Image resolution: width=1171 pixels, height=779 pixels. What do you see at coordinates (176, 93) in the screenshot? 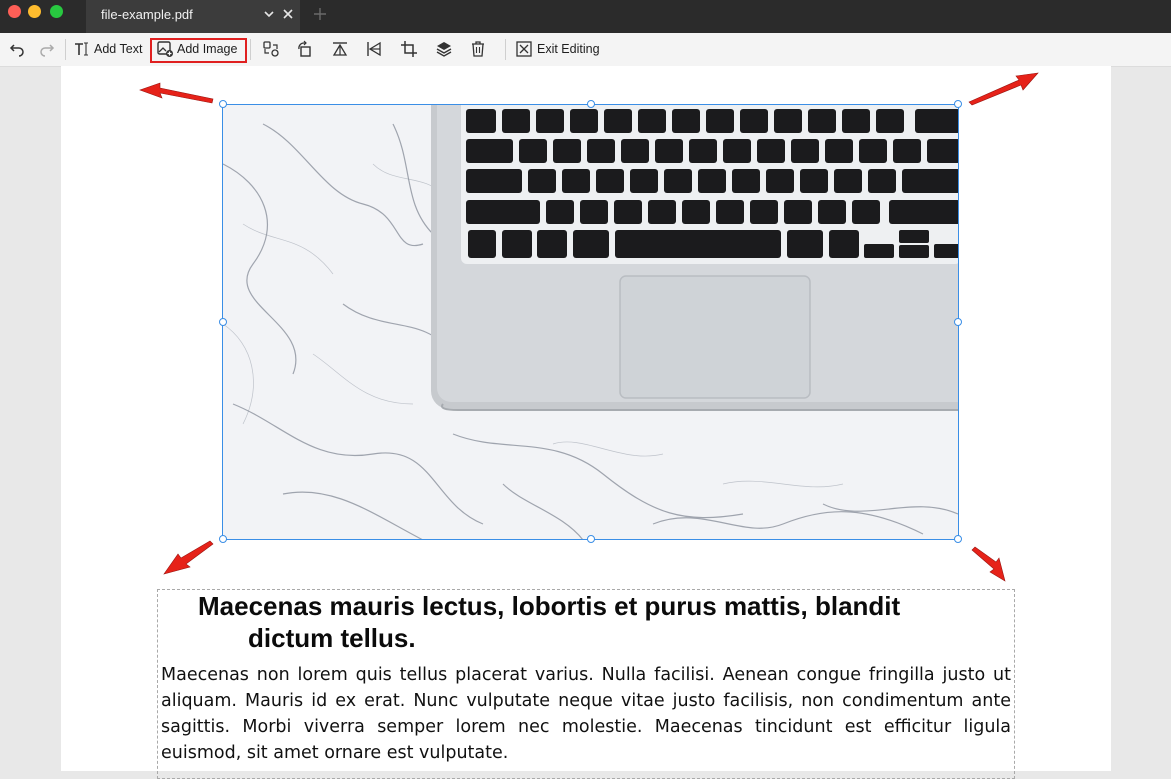
I see `arrow-top-left-icon` at bounding box center [176, 93].